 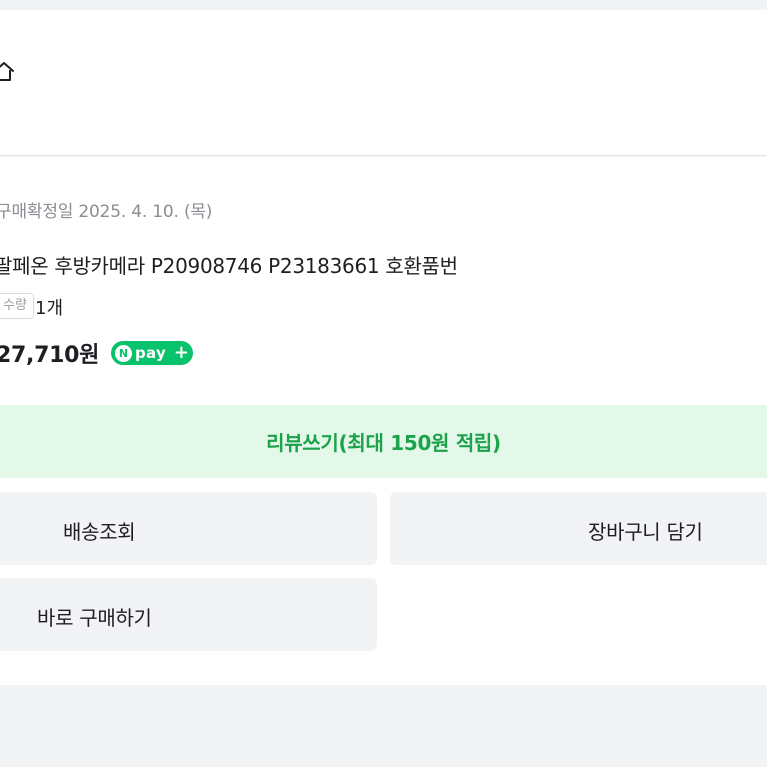 I want to click on write-review-button: 리뷰쓰기(최대 150원 적립), so click(x=383, y=441).